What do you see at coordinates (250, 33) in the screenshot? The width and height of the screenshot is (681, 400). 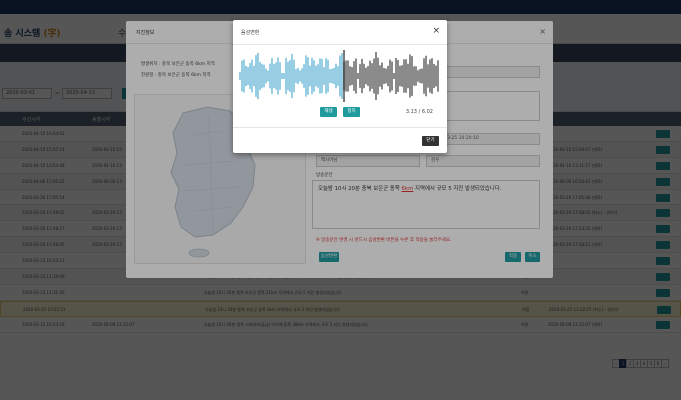 I see `audio-modal-title: 음성변환` at bounding box center [250, 33].